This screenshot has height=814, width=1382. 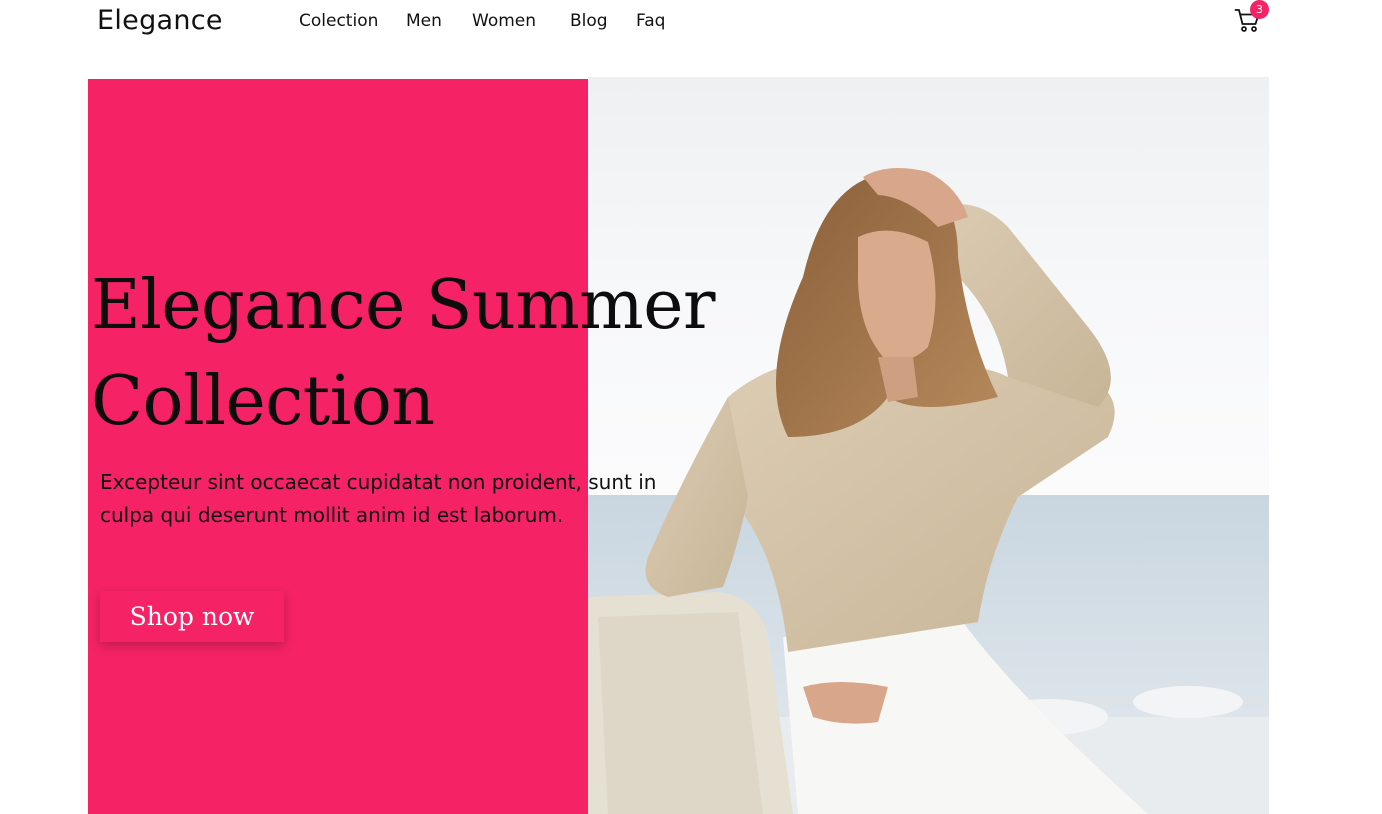 What do you see at coordinates (589, 21) in the screenshot?
I see `nav-link-blog: Blog` at bounding box center [589, 21].